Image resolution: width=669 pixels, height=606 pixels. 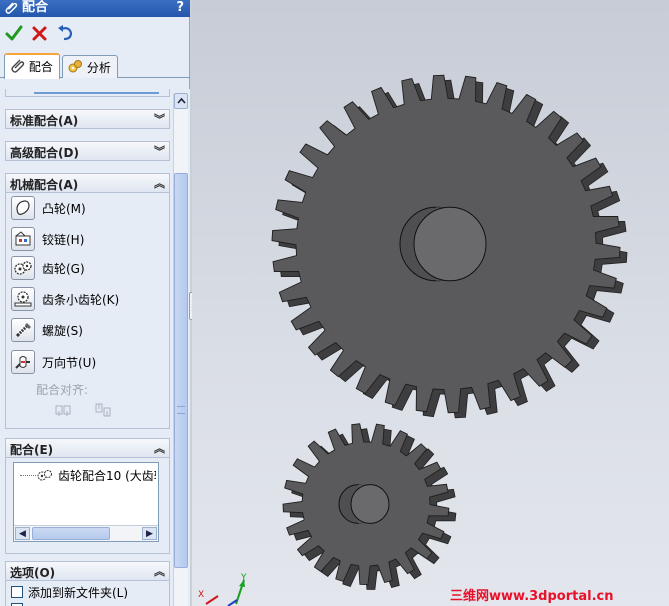 What do you see at coordinates (95, 8) in the screenshot?
I see `panel-title-bar: 配合 ?` at bounding box center [95, 8].